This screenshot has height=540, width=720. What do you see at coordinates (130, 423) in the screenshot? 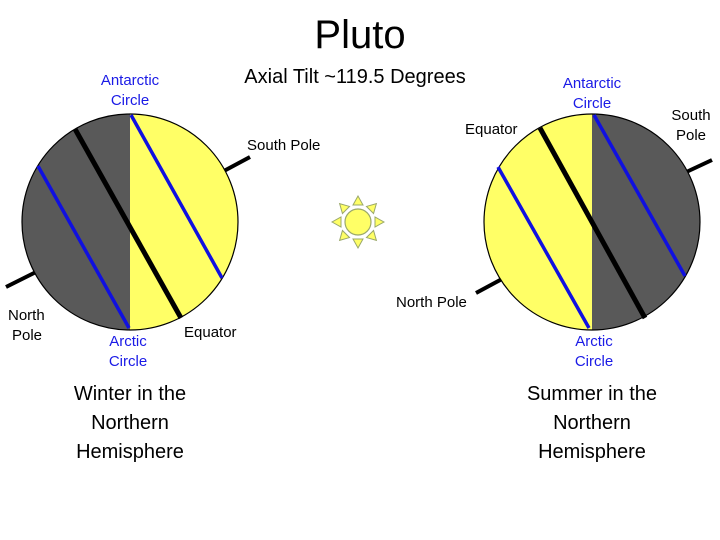
I see `left-caption: Winter in the Northern Hemisphere` at bounding box center [130, 423].